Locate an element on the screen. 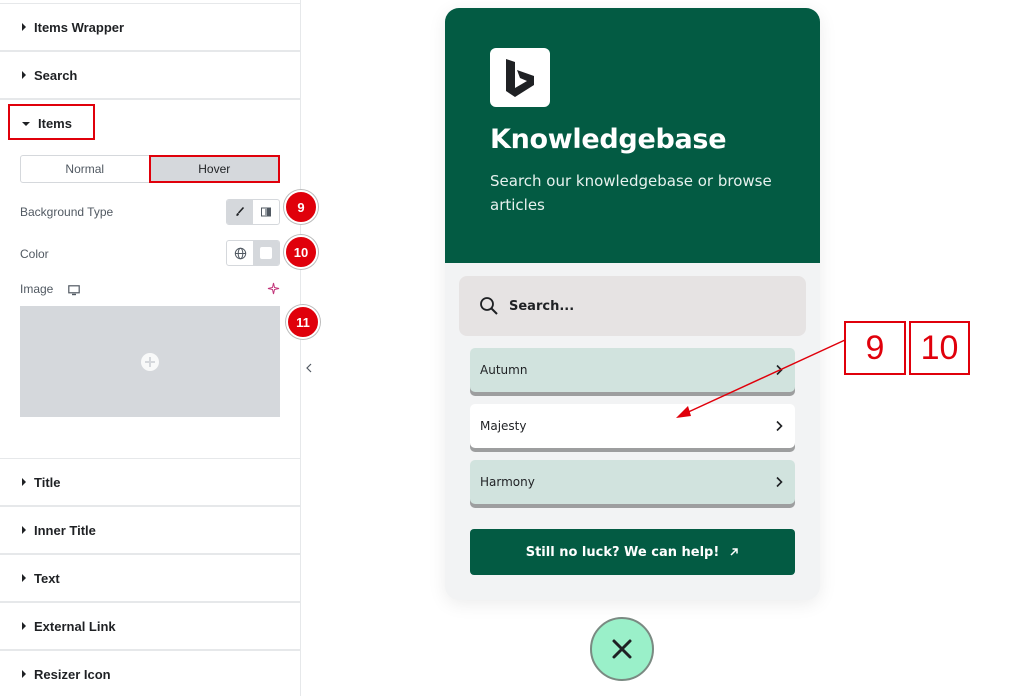 The height and width of the screenshot is (696, 1012). annotation-box-10: 10 is located at coordinates (939, 348).